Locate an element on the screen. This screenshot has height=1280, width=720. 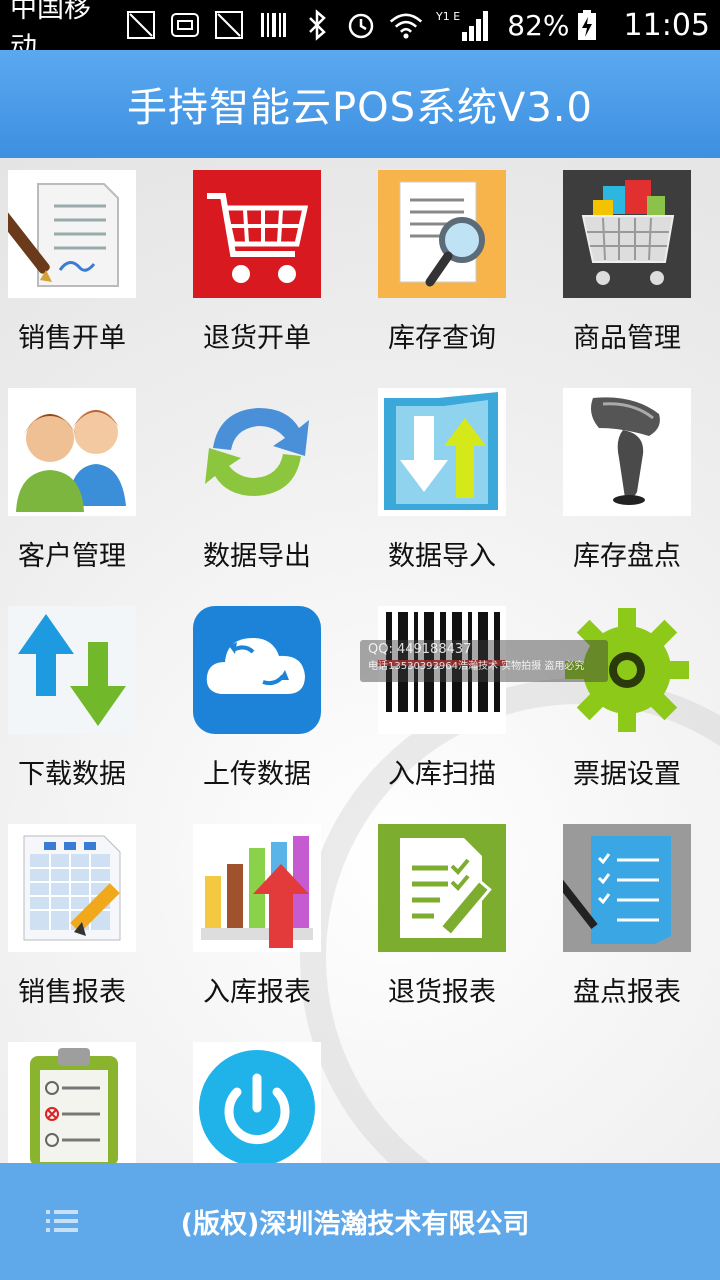
status-bar: 中国移动 Y1 E 82% 11:05 is located at coordinates (360, 31).